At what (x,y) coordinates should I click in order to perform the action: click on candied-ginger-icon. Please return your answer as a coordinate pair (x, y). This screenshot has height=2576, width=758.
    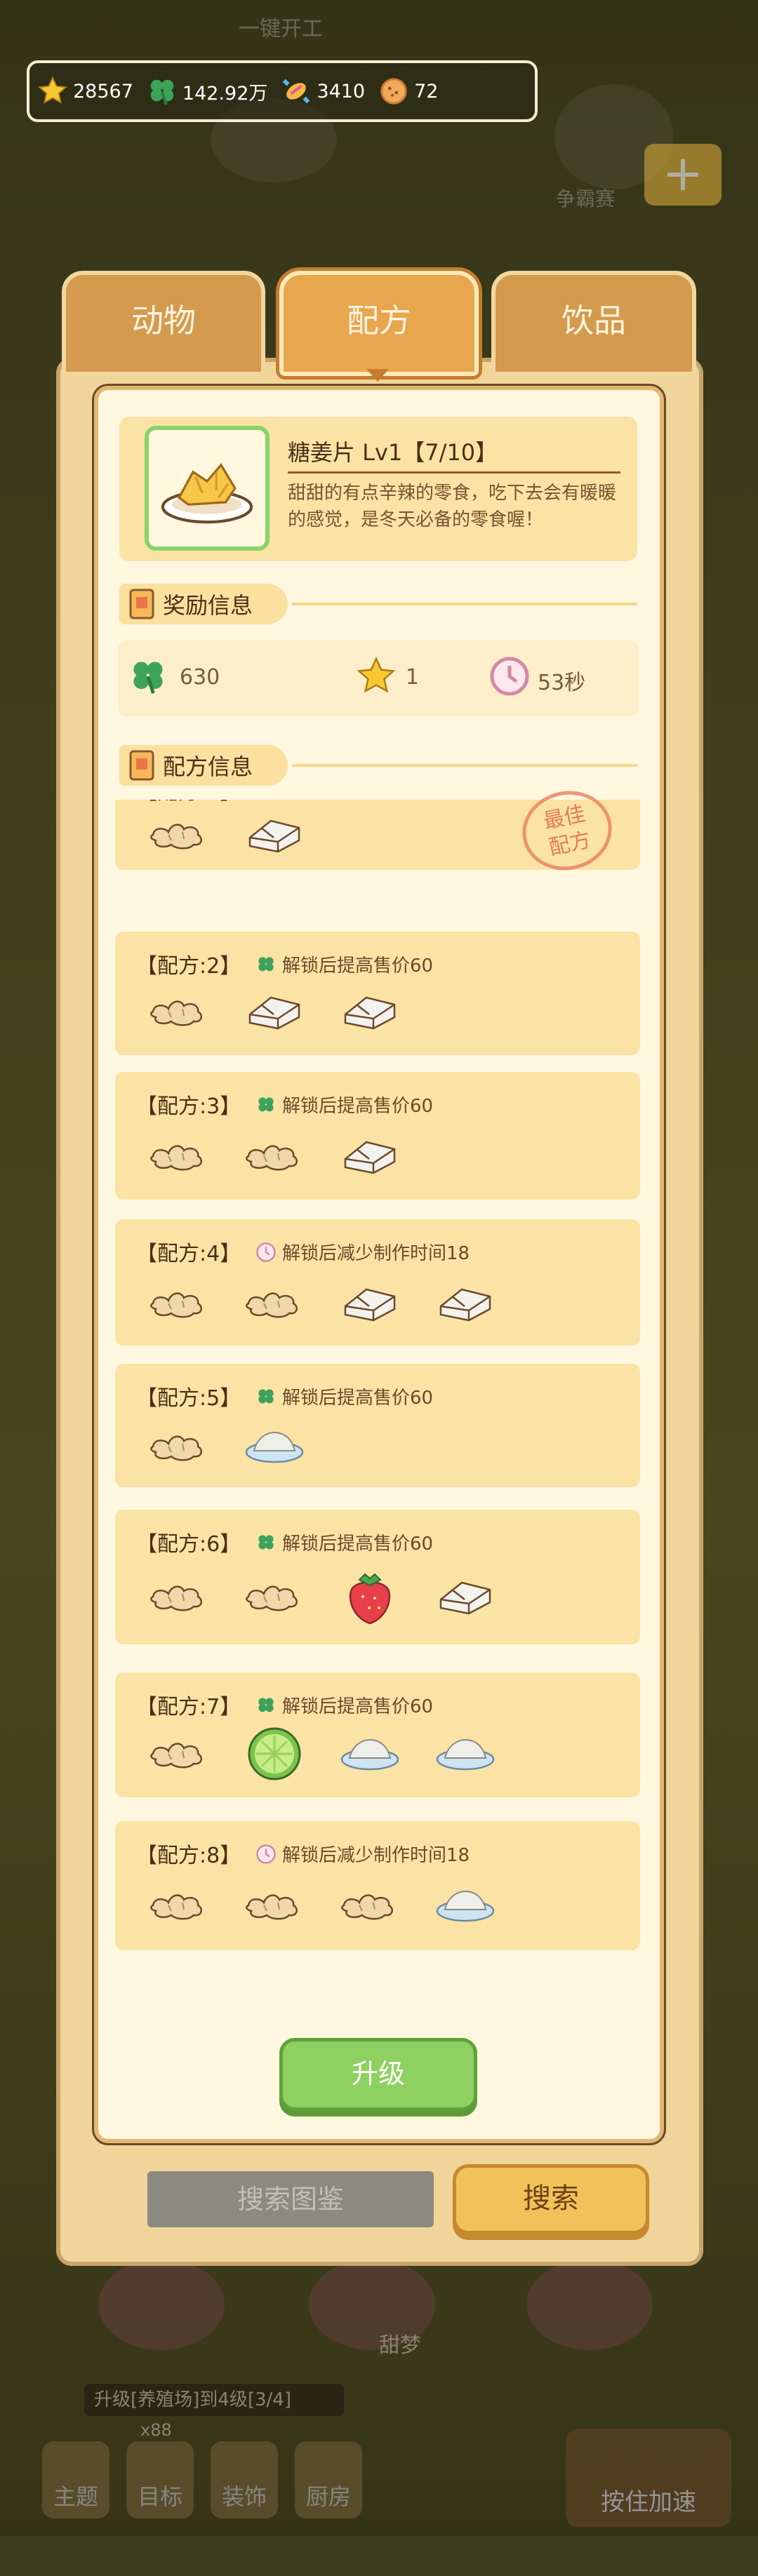
    Looking at the image, I should click on (207, 493).